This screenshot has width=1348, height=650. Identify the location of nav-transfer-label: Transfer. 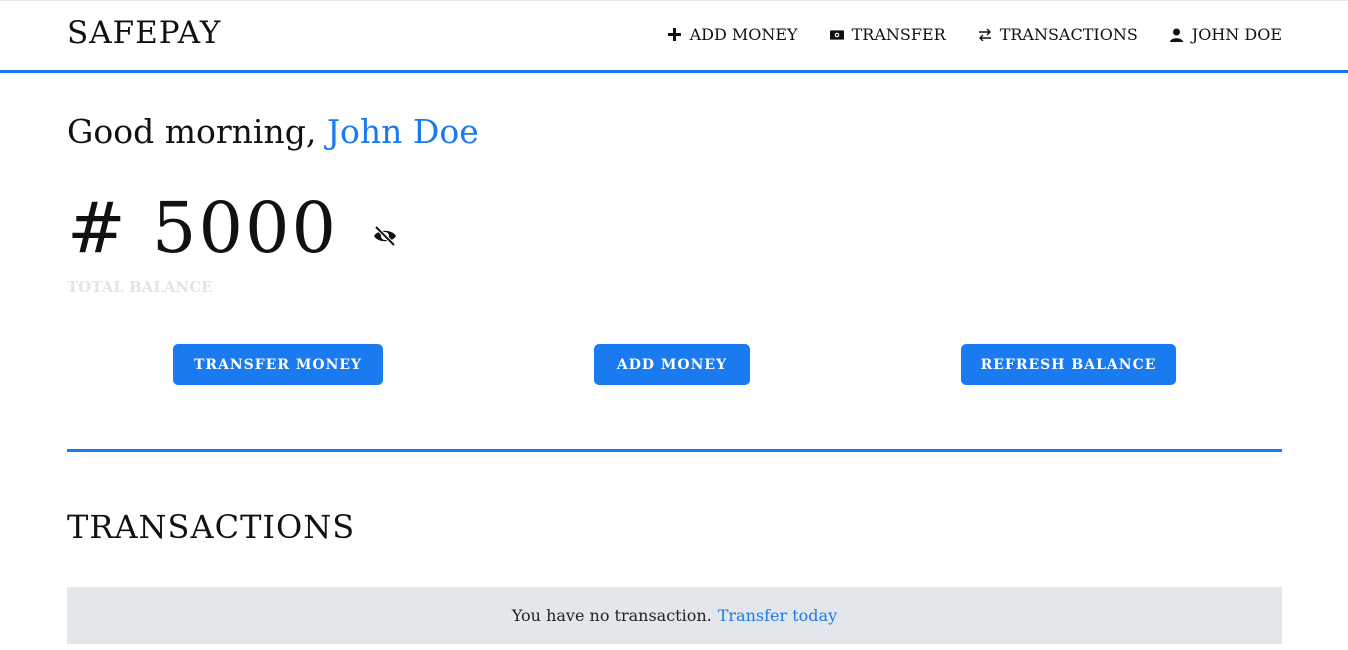
(898, 34).